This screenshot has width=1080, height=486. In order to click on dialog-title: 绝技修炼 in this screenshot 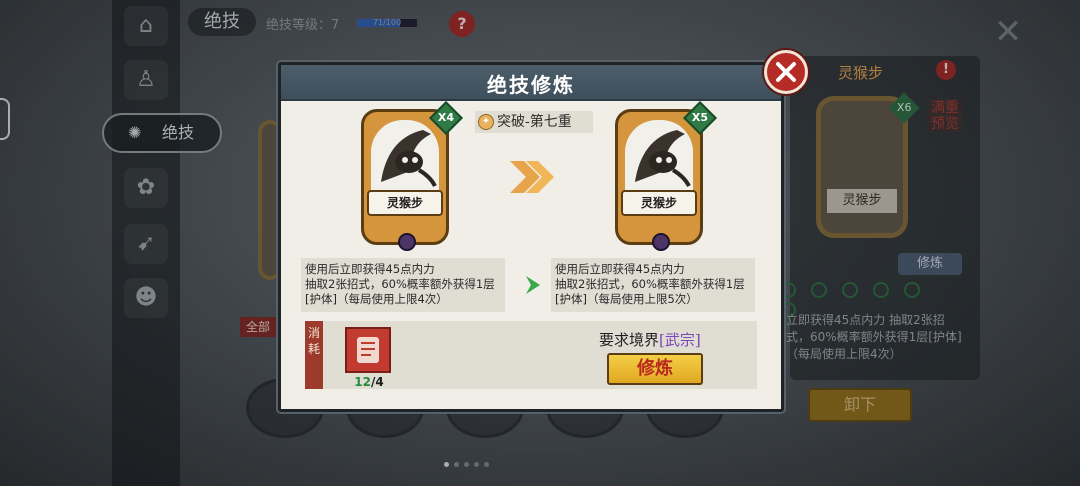, I will do `click(531, 85)`.